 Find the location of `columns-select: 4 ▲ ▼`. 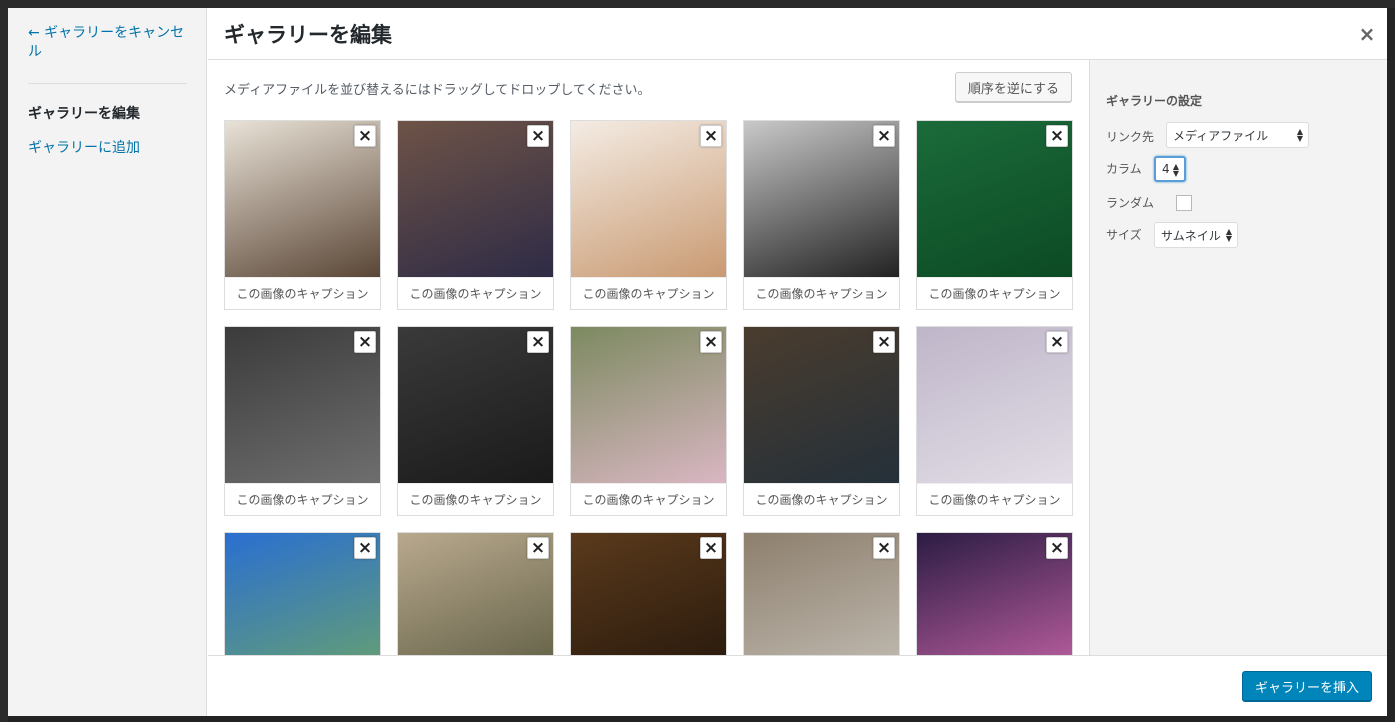

columns-select: 4 ▲ ▼ is located at coordinates (1170, 169).